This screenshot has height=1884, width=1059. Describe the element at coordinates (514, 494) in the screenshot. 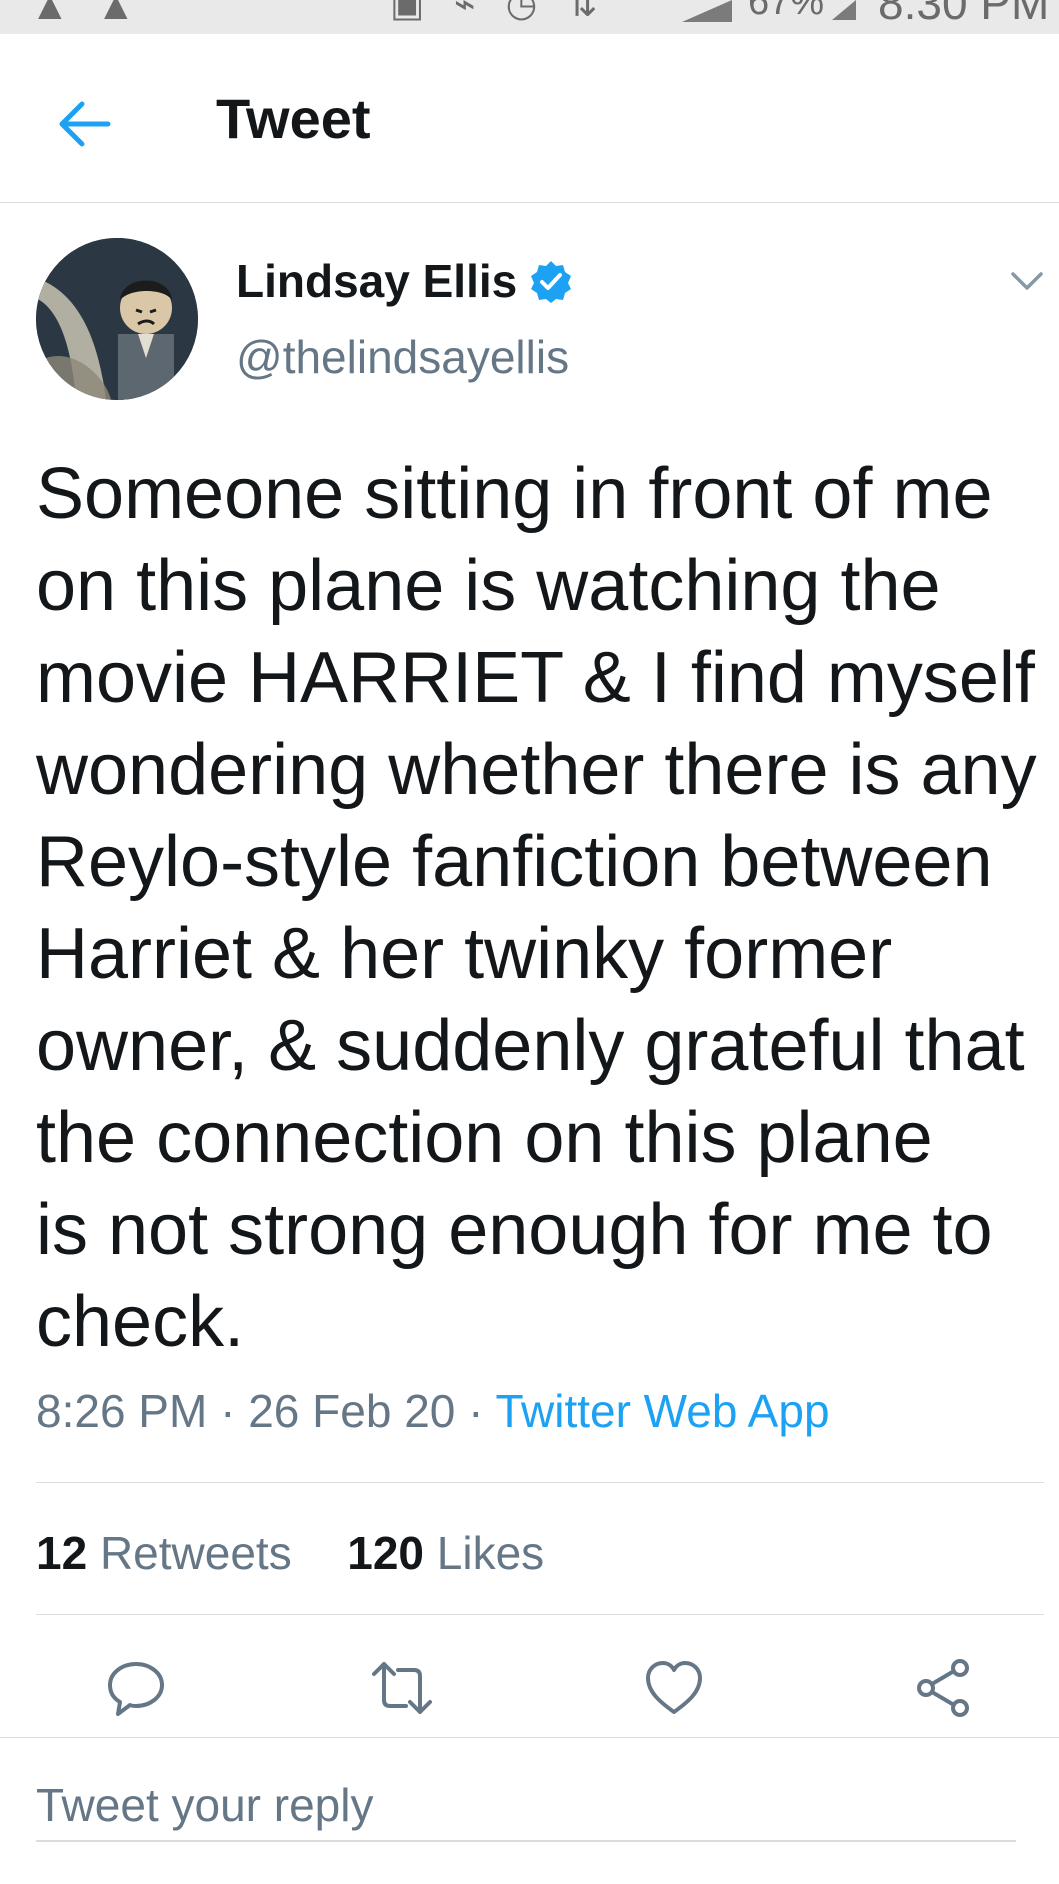

I see `tweet-text-line: Someone sitting in front of me` at that location.